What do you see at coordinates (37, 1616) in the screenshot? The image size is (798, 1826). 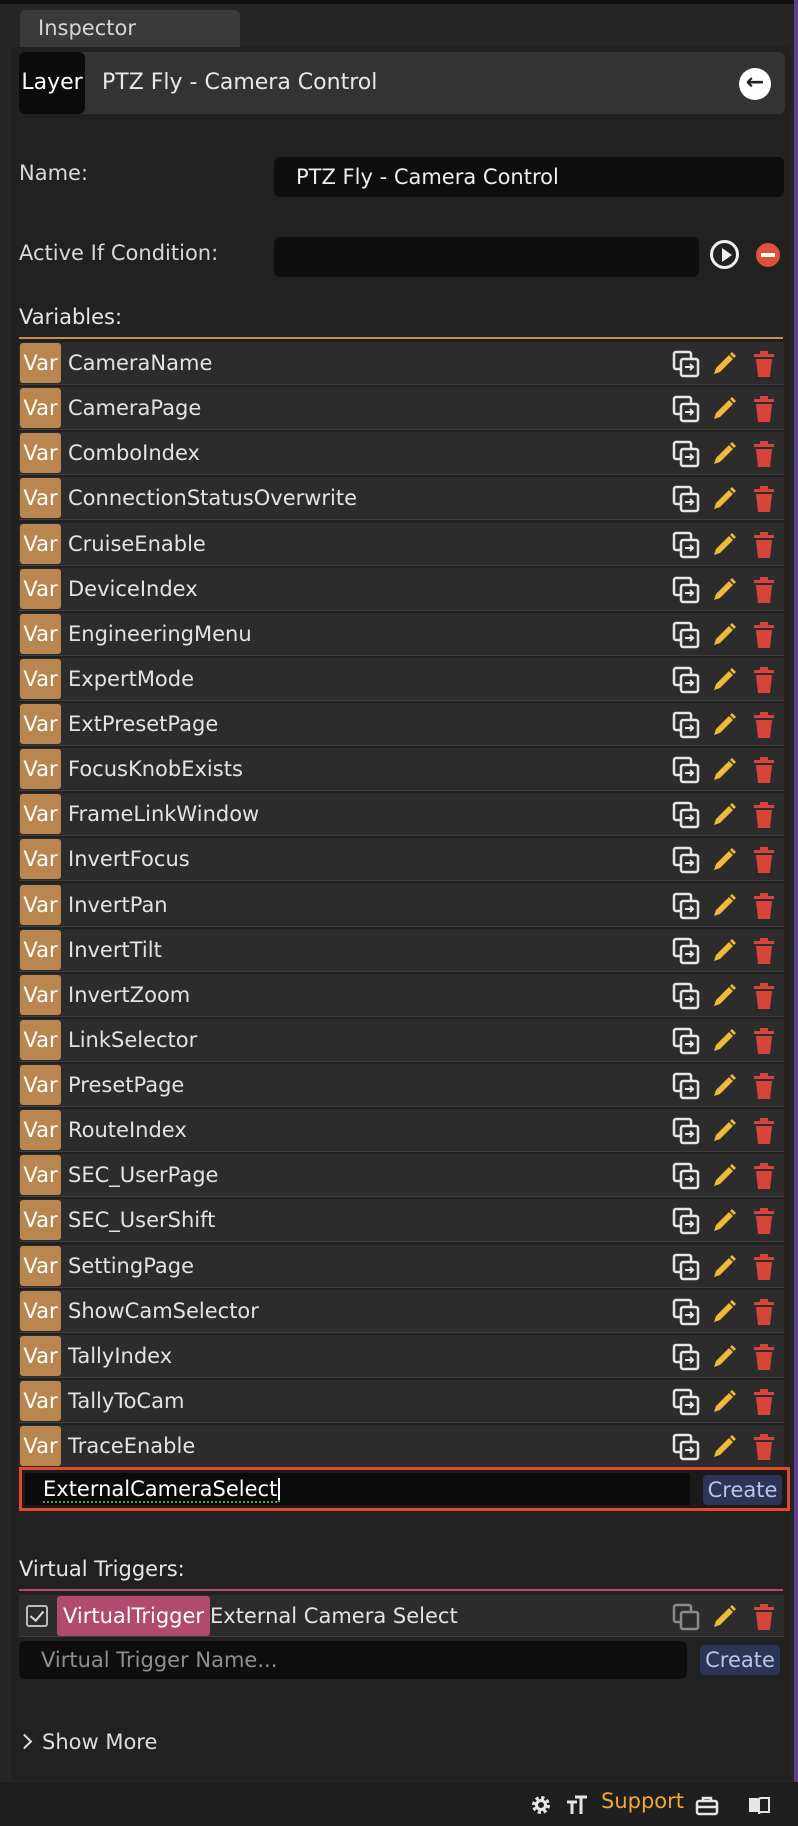 I see `virtual-trigger-checkbox` at bounding box center [37, 1616].